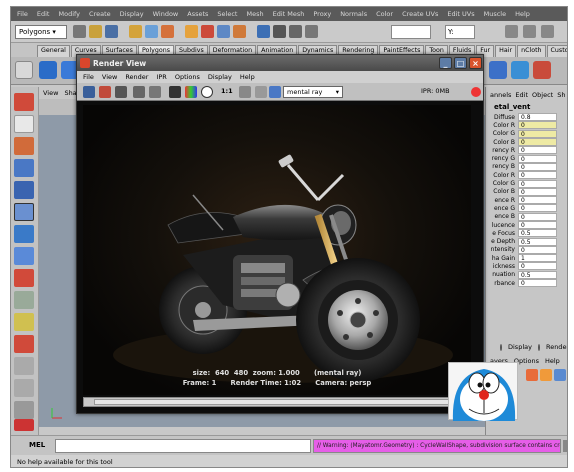  Describe the element at coordinates (542, 95) in the screenshot. I see `channel-menu-object: Object` at that location.